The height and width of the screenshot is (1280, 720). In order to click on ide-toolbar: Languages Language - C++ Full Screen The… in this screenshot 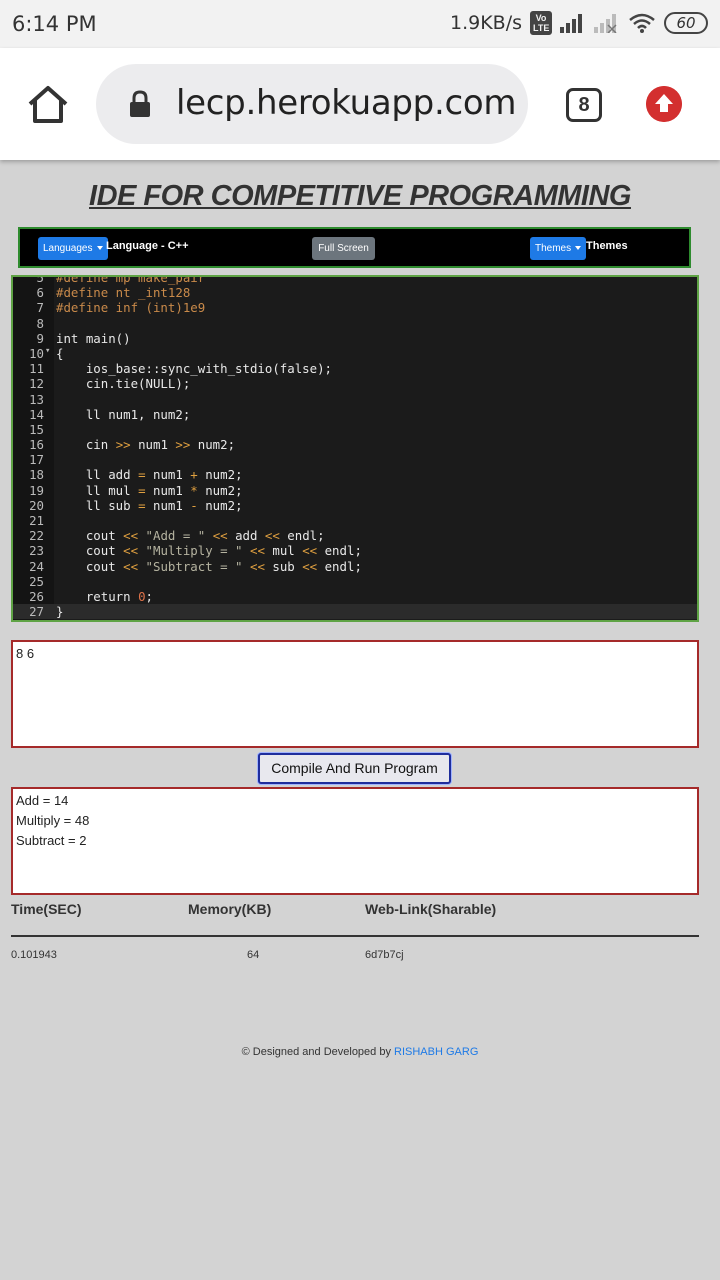, I will do `click(354, 247)`.